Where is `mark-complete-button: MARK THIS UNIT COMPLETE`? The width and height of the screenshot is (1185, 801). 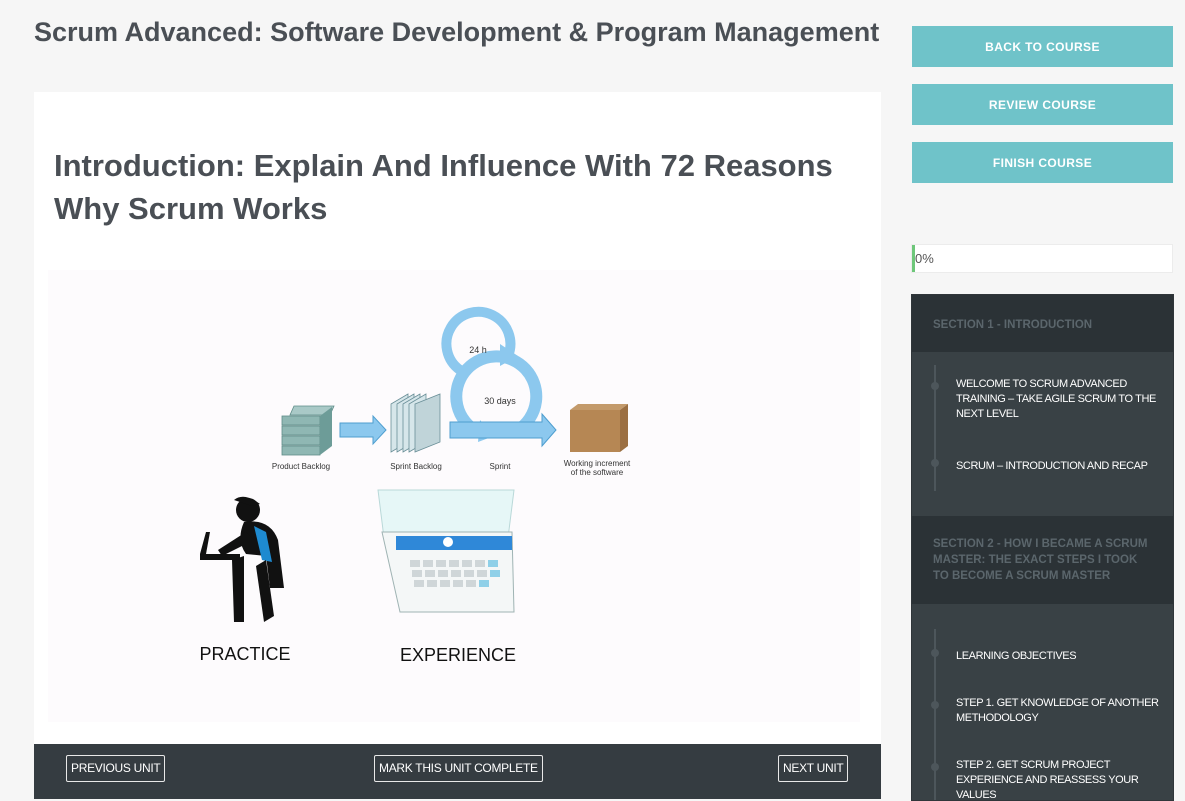 mark-complete-button: MARK THIS UNIT COMPLETE is located at coordinates (458, 768).